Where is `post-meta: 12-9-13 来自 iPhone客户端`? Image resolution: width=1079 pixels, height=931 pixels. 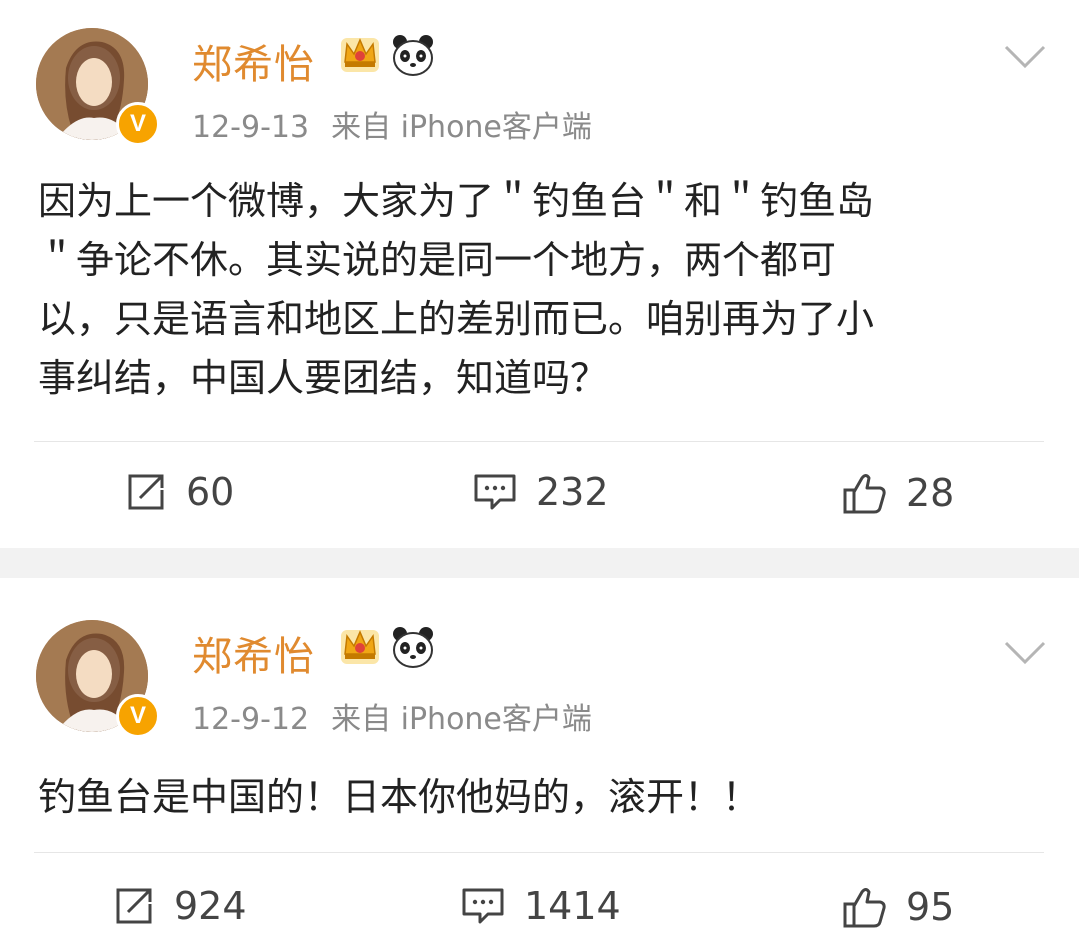
post-meta: 12-9-13 来自 iPhone客户端 is located at coordinates (392, 124).